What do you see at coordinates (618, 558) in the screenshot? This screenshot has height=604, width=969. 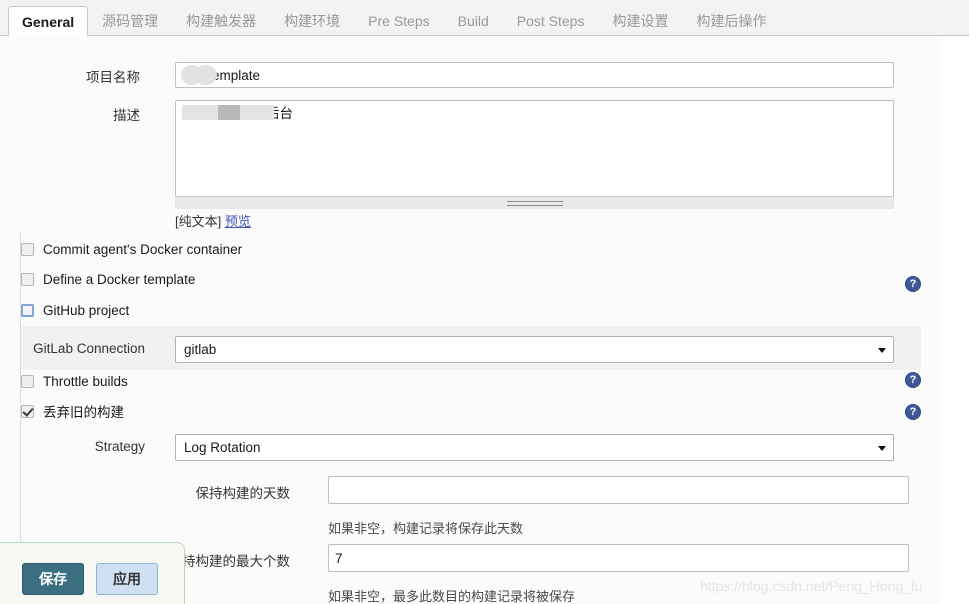 I see `num-to-keep-input` at bounding box center [618, 558].